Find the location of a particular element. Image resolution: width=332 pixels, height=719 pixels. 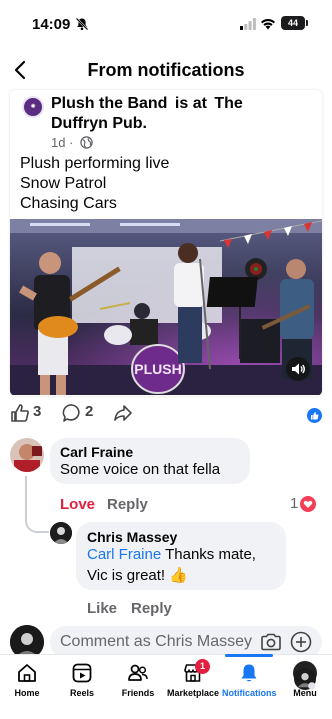

tab-notifications: Notifications is located at coordinates (249, 680).